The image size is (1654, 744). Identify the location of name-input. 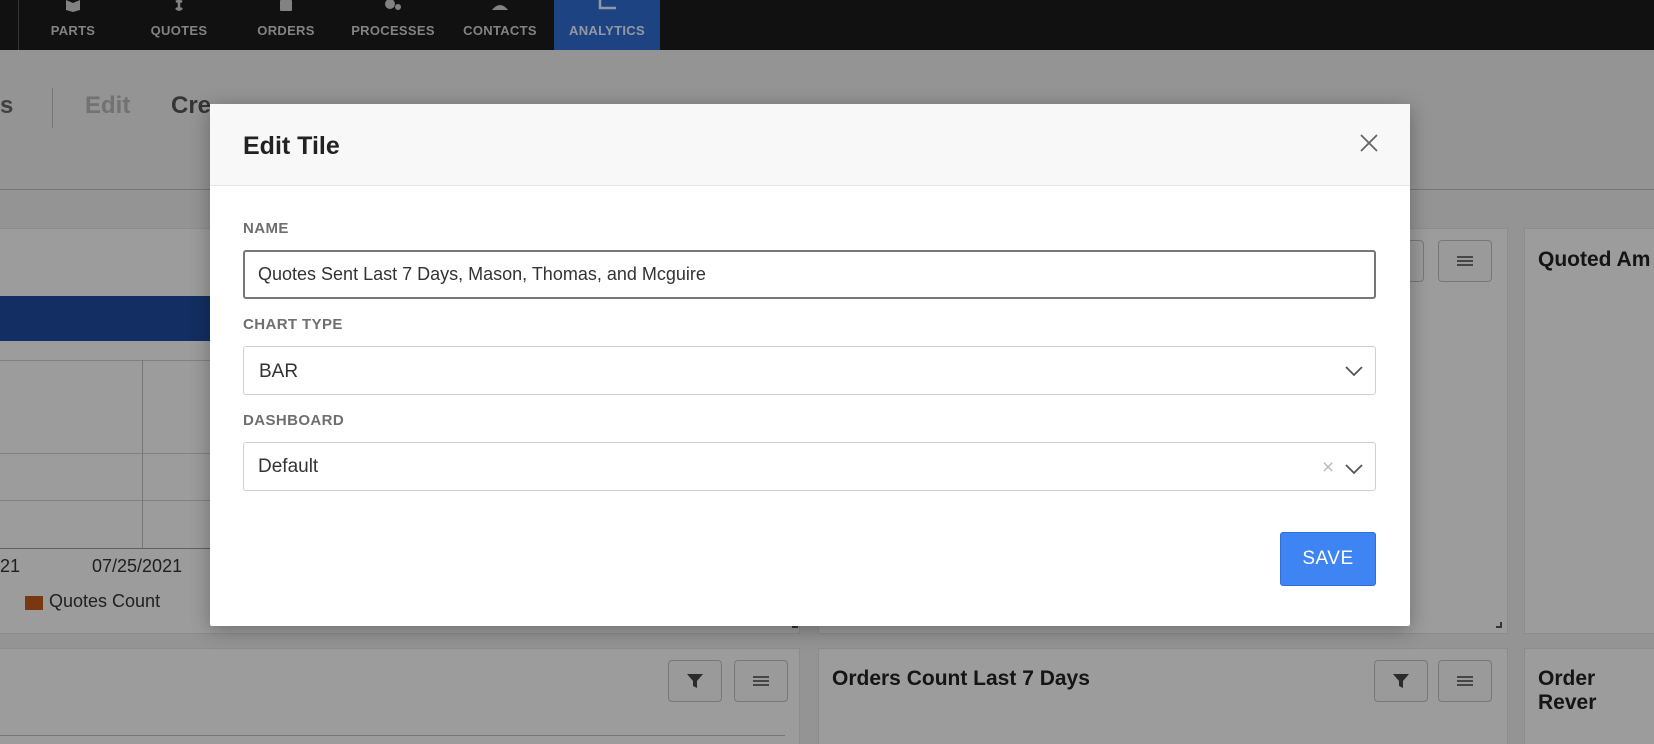
(809, 274).